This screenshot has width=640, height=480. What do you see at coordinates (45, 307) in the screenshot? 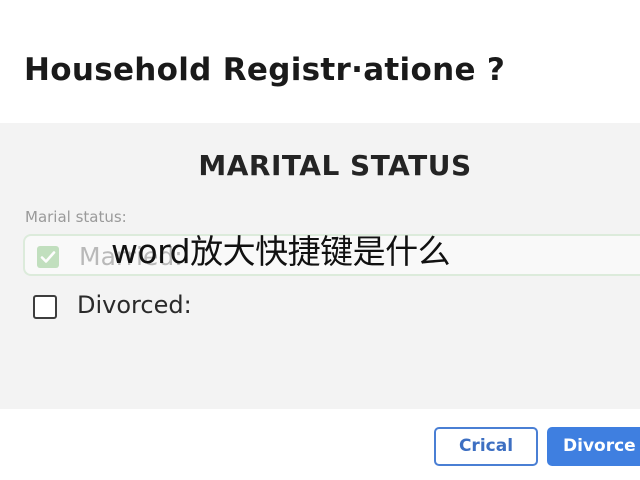
I see `checkbox-divorced` at bounding box center [45, 307].